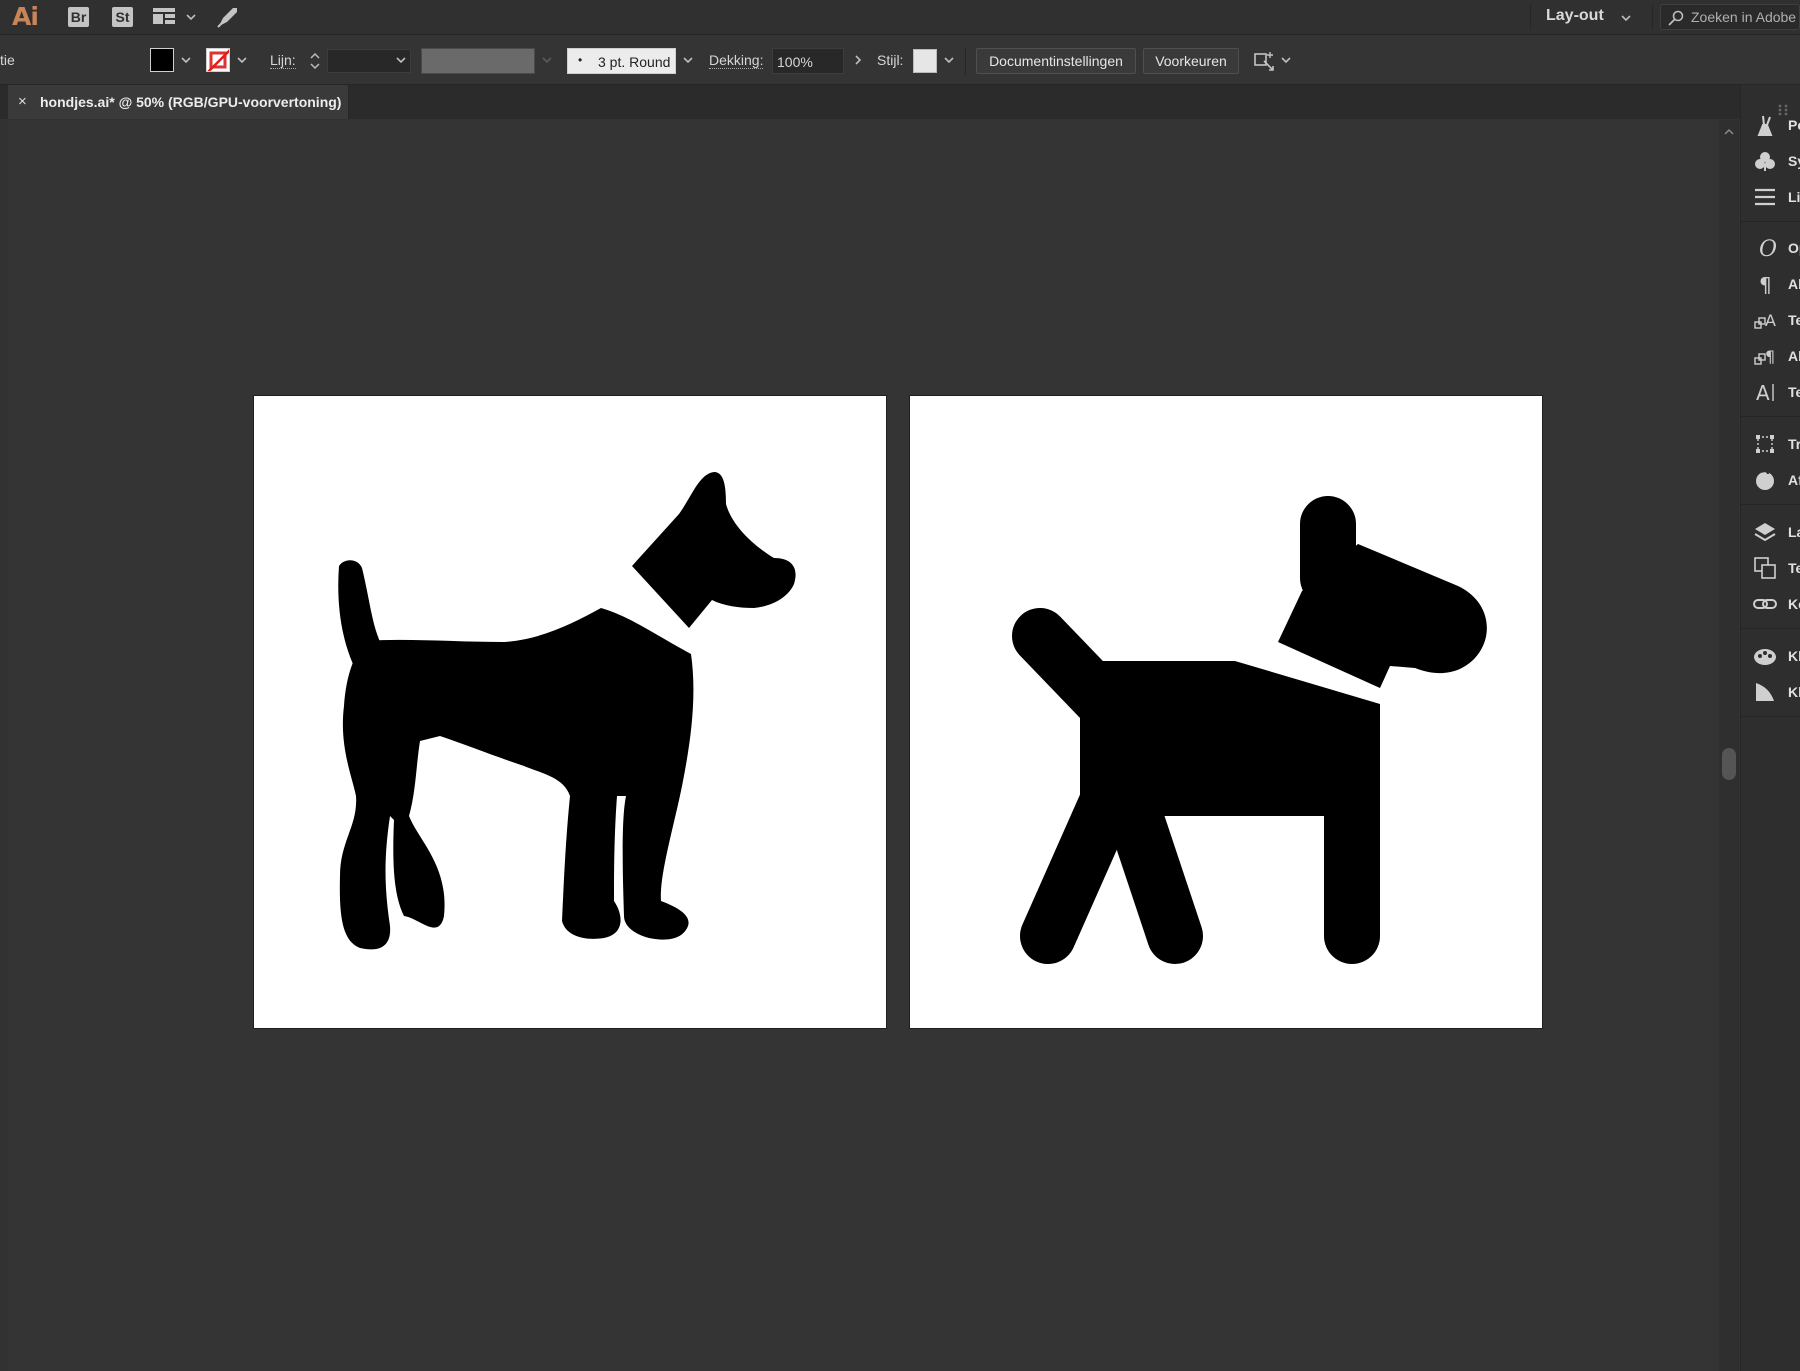 This screenshot has width=1800, height=1371. Describe the element at coordinates (25, 16) in the screenshot. I see `illustrator-logo: Ai` at that location.